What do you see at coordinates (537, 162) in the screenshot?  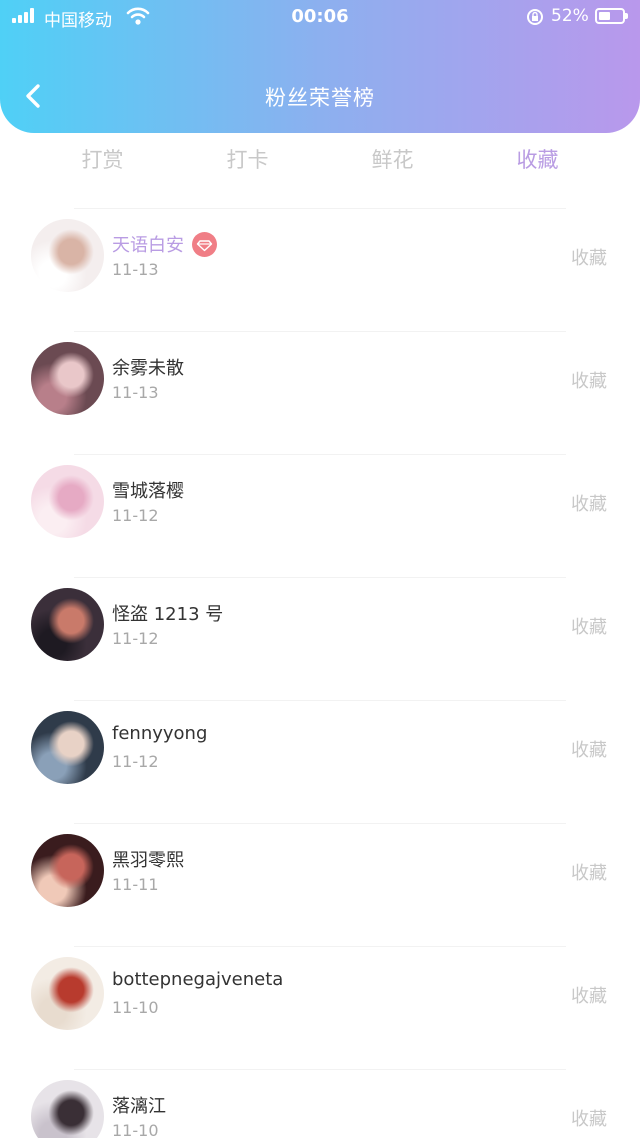 I see `tab-favorites: 收藏` at bounding box center [537, 162].